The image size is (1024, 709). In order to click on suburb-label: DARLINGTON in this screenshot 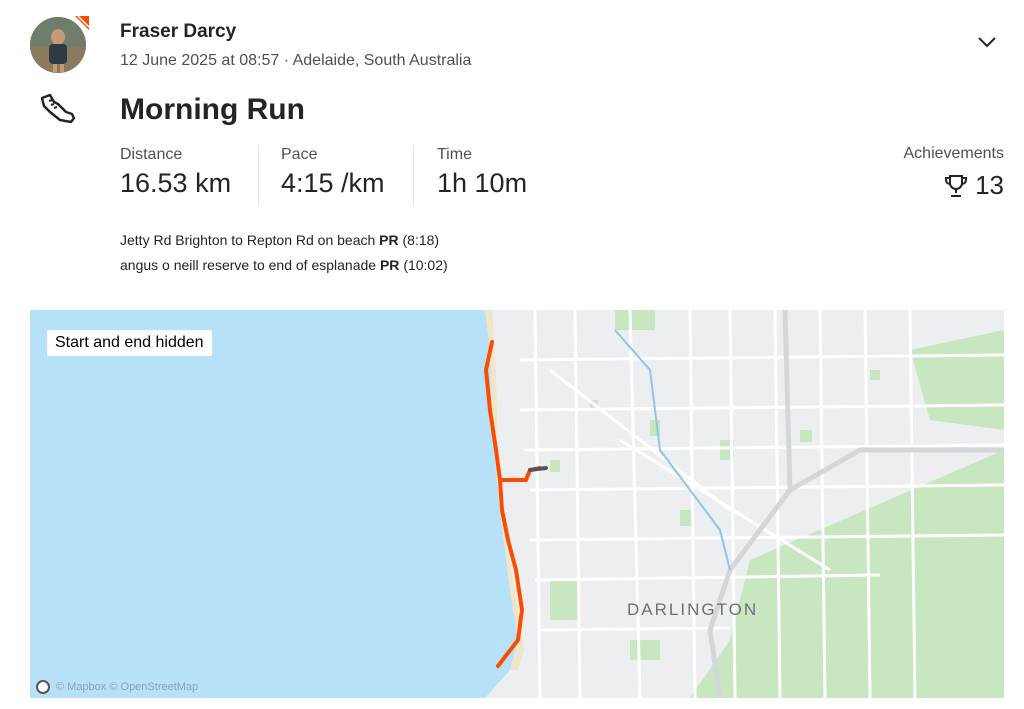, I will do `click(692, 609)`.